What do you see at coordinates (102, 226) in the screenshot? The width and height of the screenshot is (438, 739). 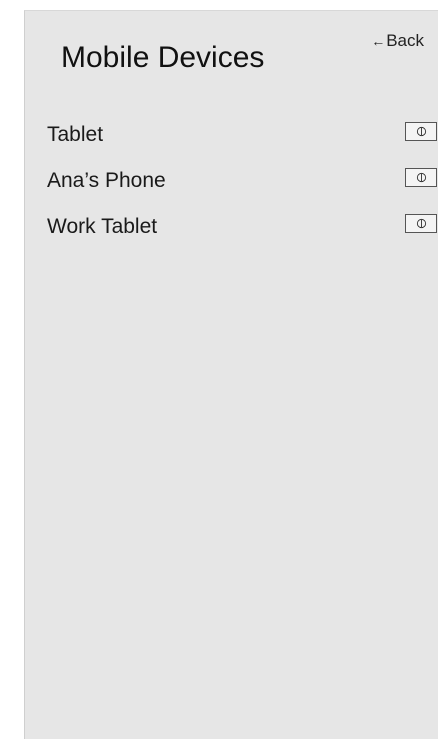 I see `device-name: Work Tablet` at bounding box center [102, 226].